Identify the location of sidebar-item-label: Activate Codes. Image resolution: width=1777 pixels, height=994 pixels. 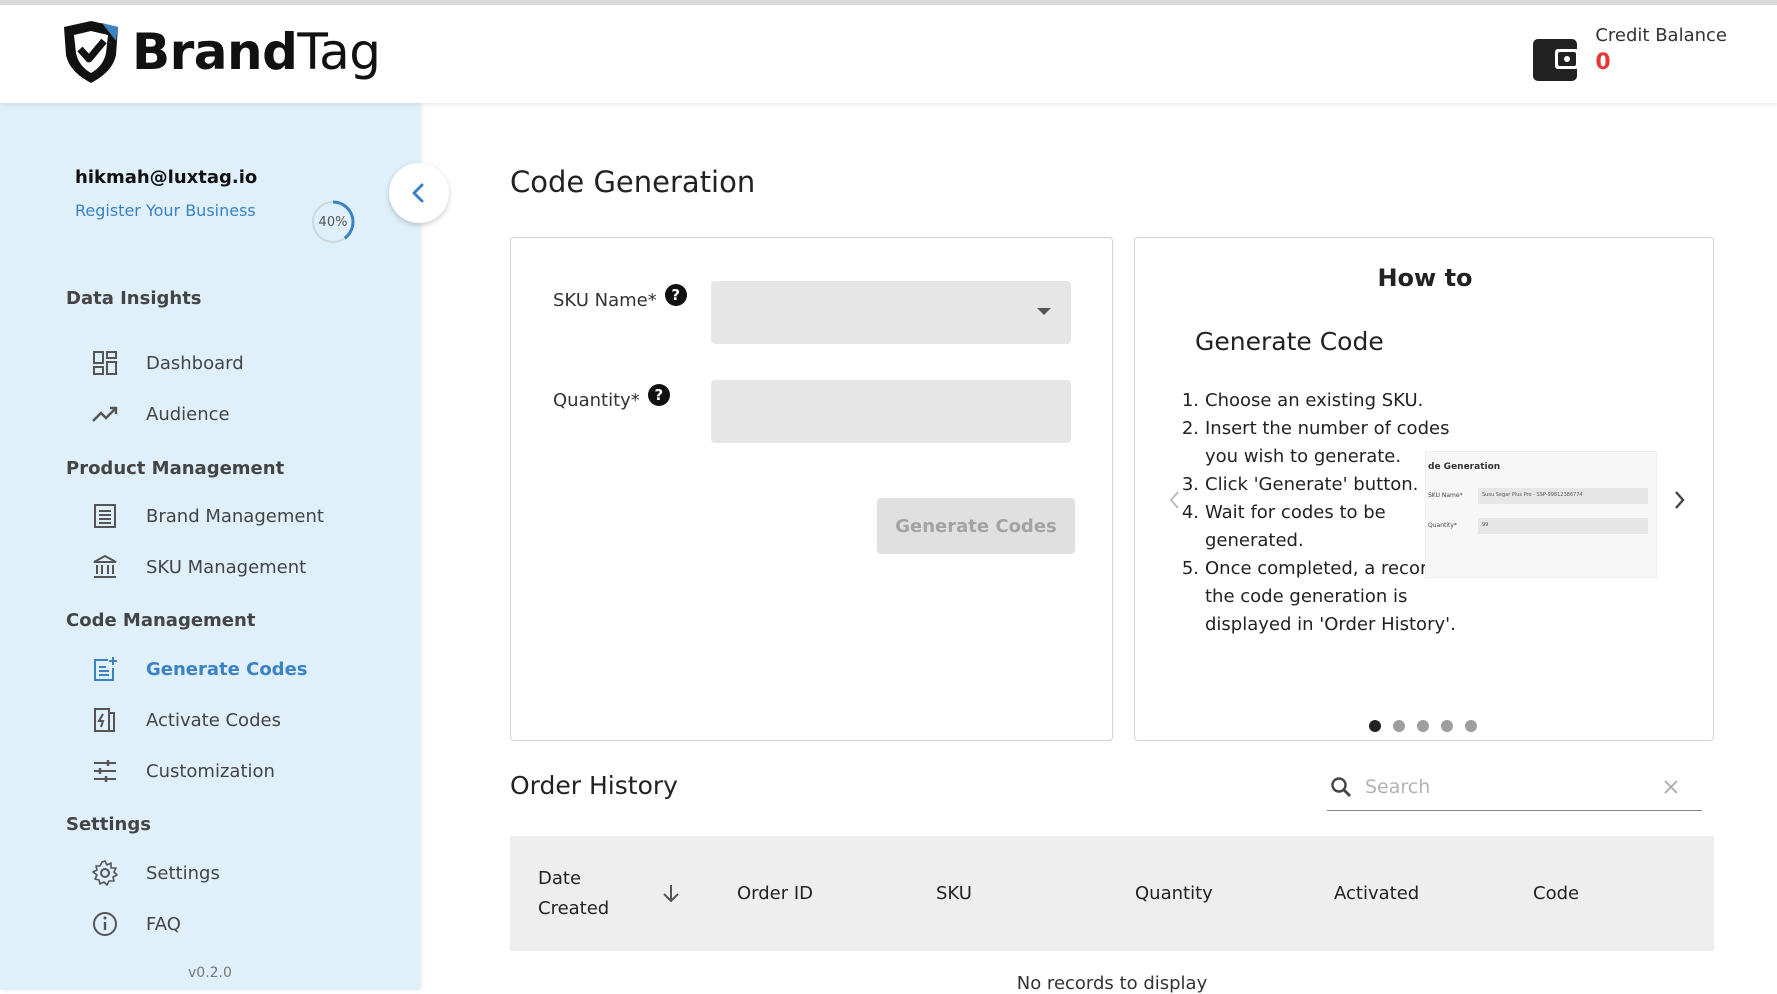
(213, 720).